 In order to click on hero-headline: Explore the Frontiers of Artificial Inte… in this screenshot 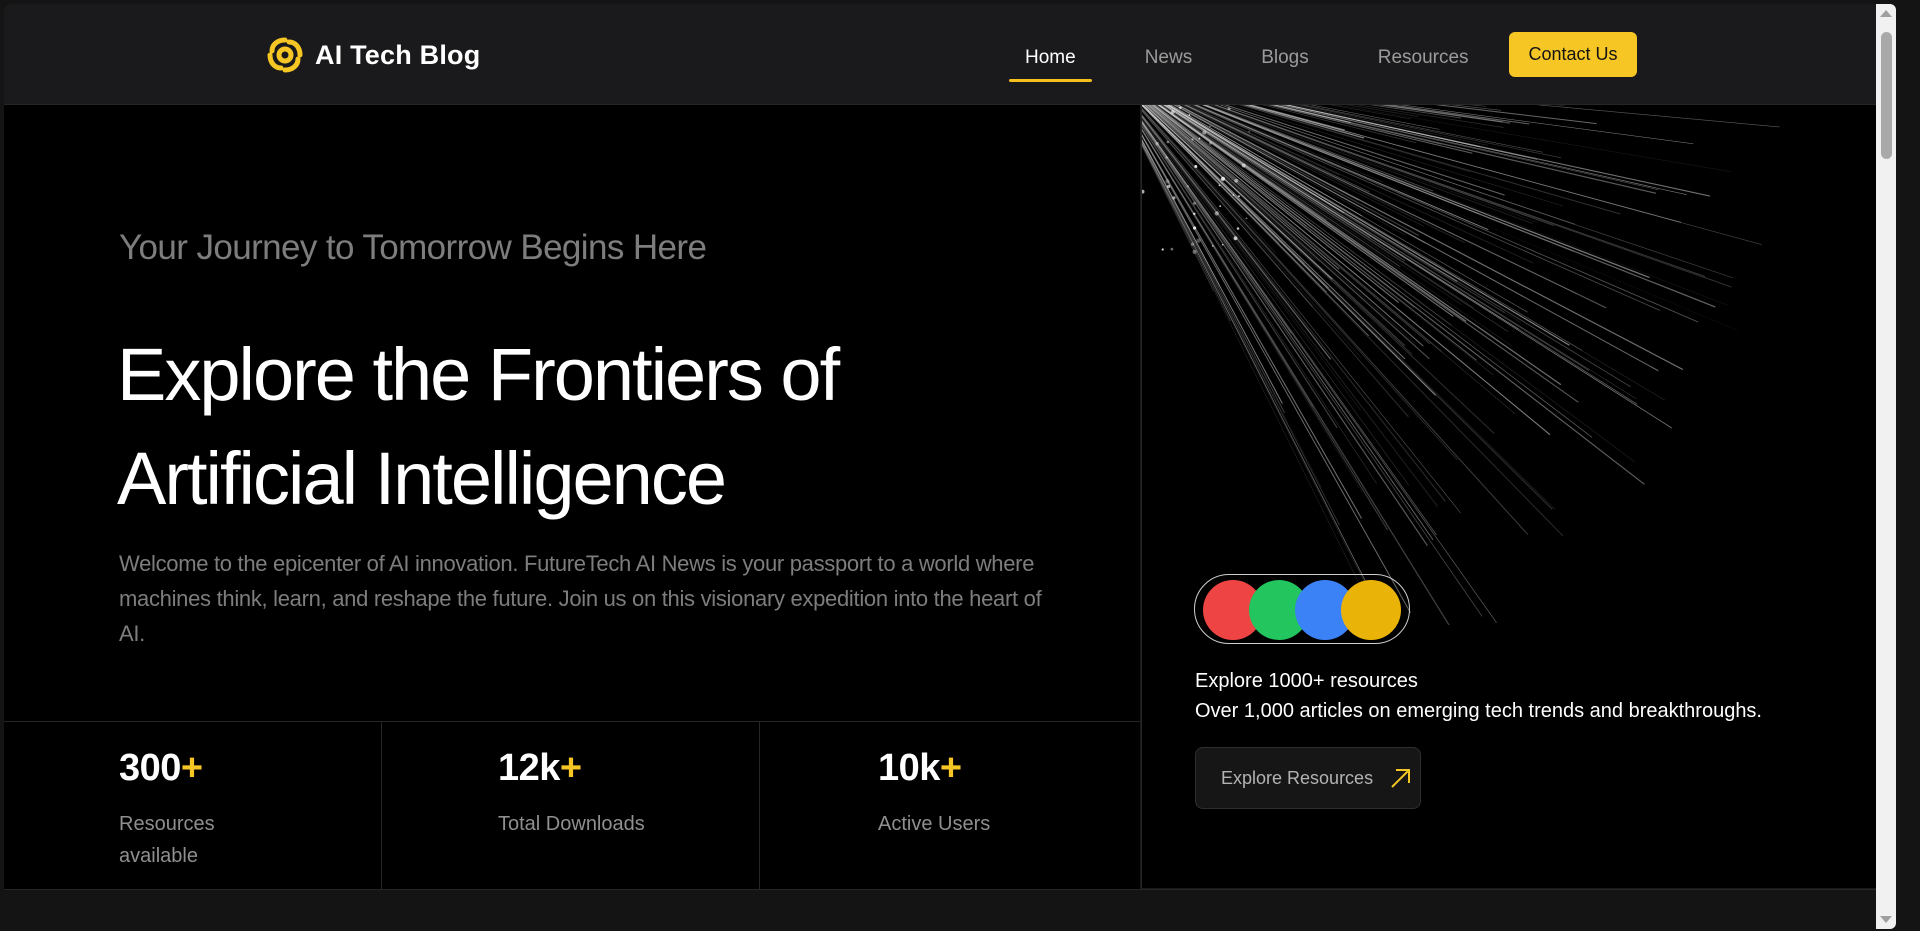, I will do `click(567, 427)`.